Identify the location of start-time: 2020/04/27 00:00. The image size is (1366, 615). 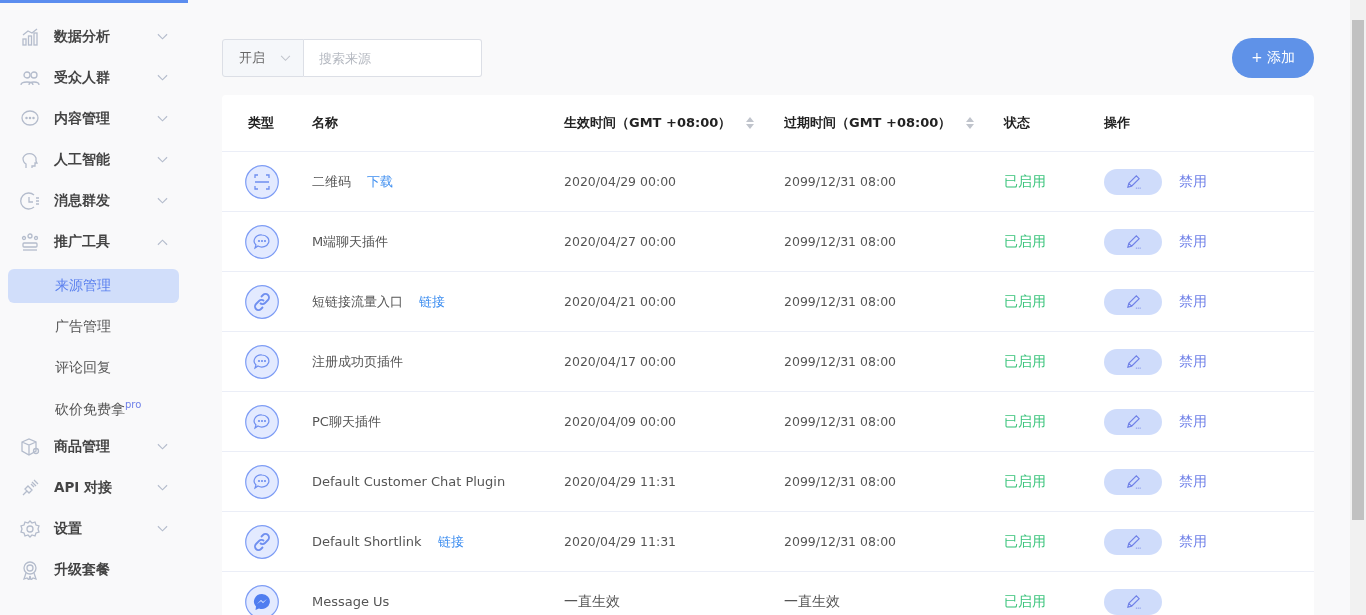
(620, 241).